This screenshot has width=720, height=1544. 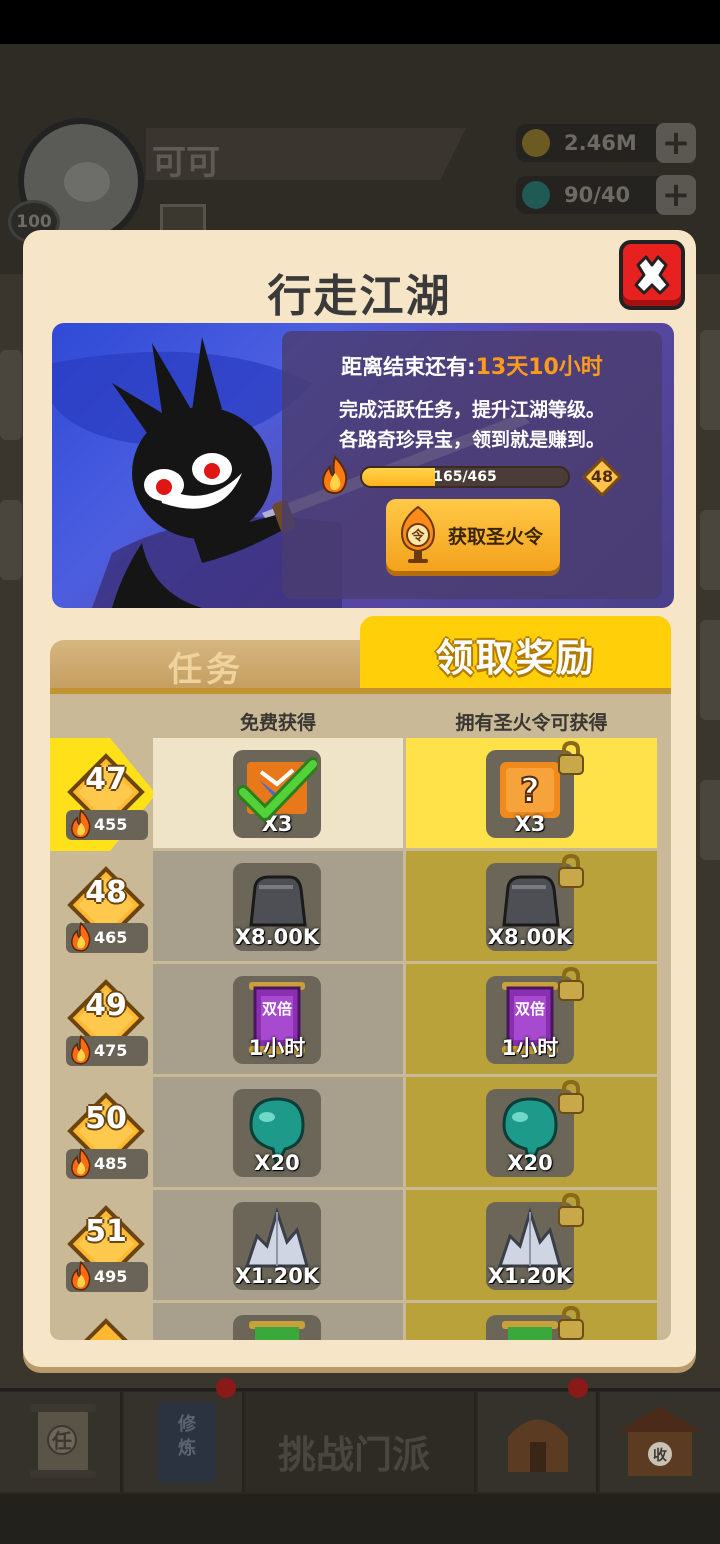 I want to click on bottom-tab-cultivate: 修 炼, so click(x=184, y=1442).